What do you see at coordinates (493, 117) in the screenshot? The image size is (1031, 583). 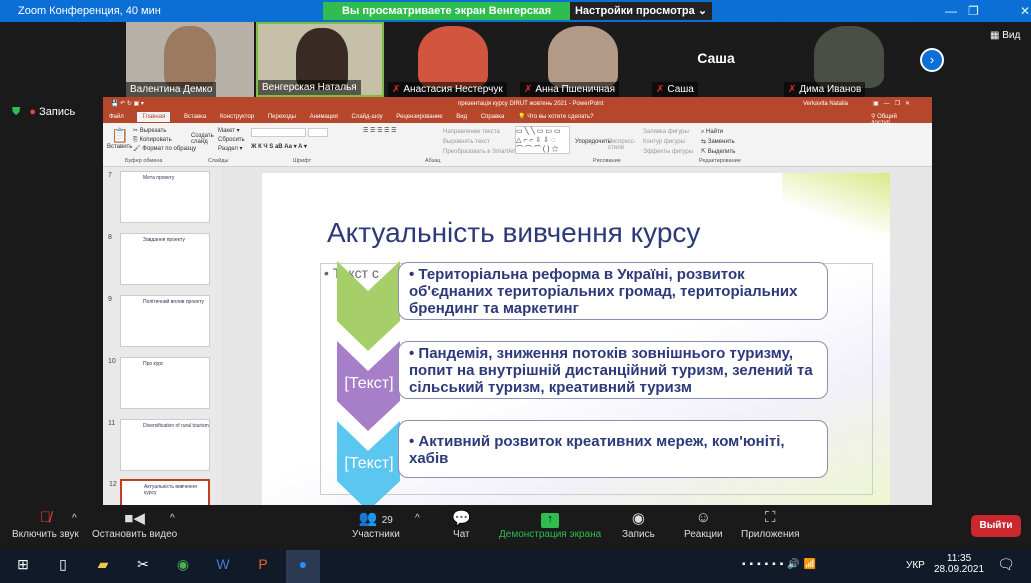 I see `tab-help: Справка` at bounding box center [493, 117].